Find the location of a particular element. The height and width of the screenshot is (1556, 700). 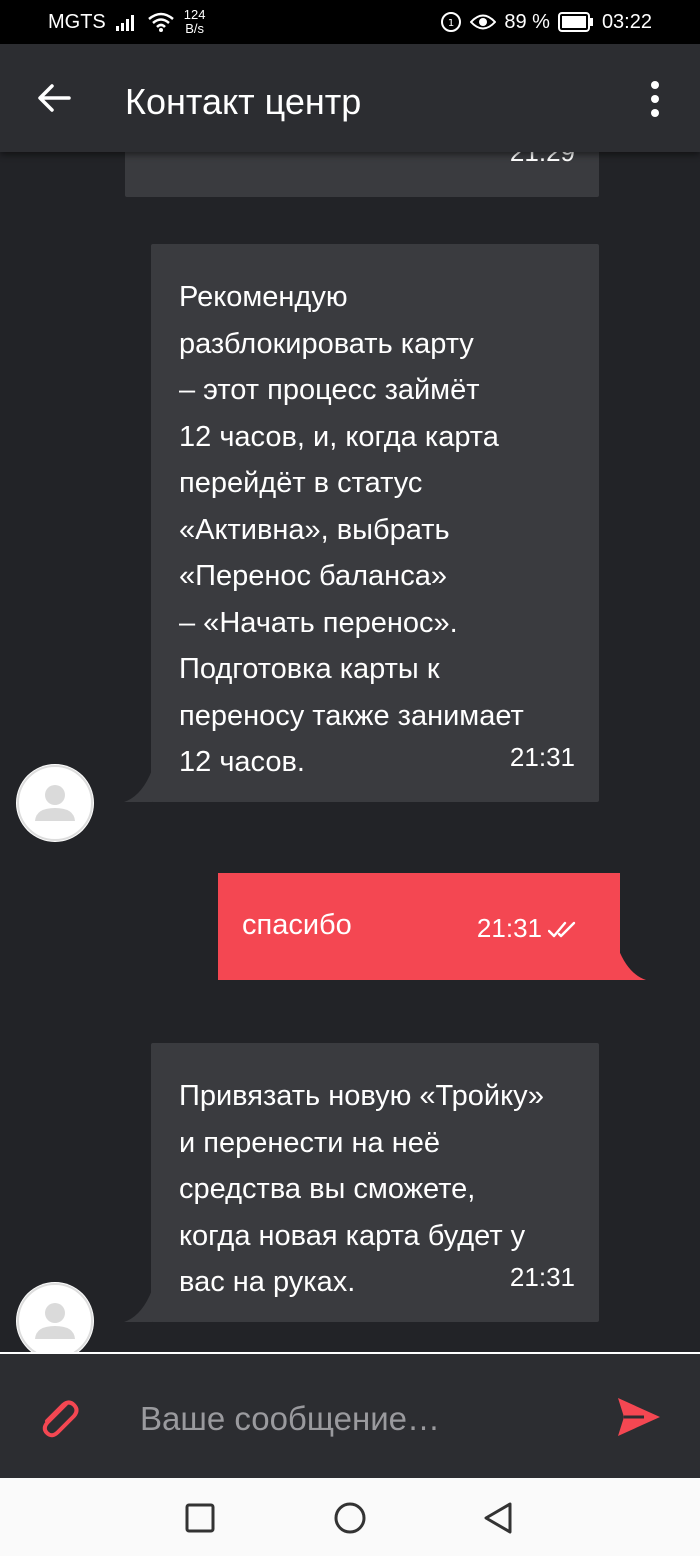

message-line: когда новая карта будет у is located at coordinates (352, 1235).